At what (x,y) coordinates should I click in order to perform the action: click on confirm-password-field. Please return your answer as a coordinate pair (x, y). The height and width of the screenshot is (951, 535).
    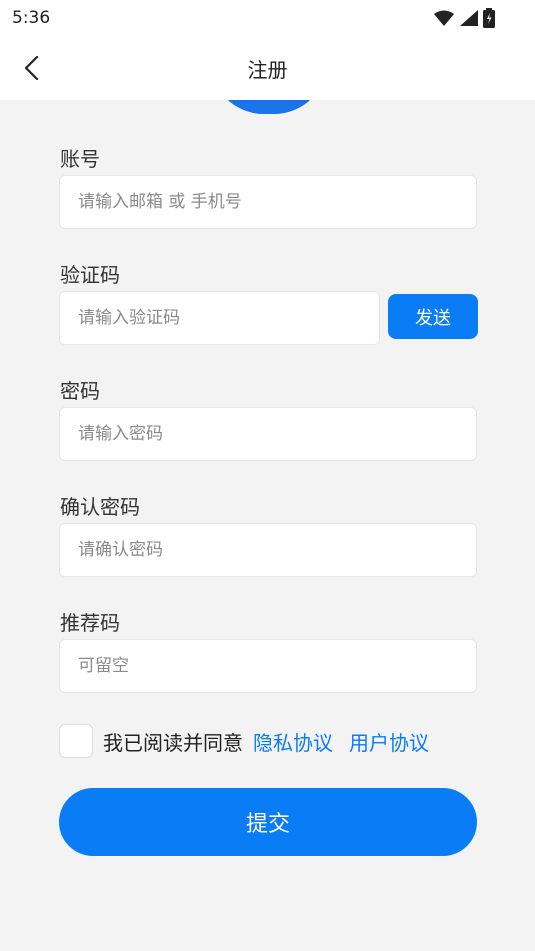
    Looking at the image, I should click on (268, 550).